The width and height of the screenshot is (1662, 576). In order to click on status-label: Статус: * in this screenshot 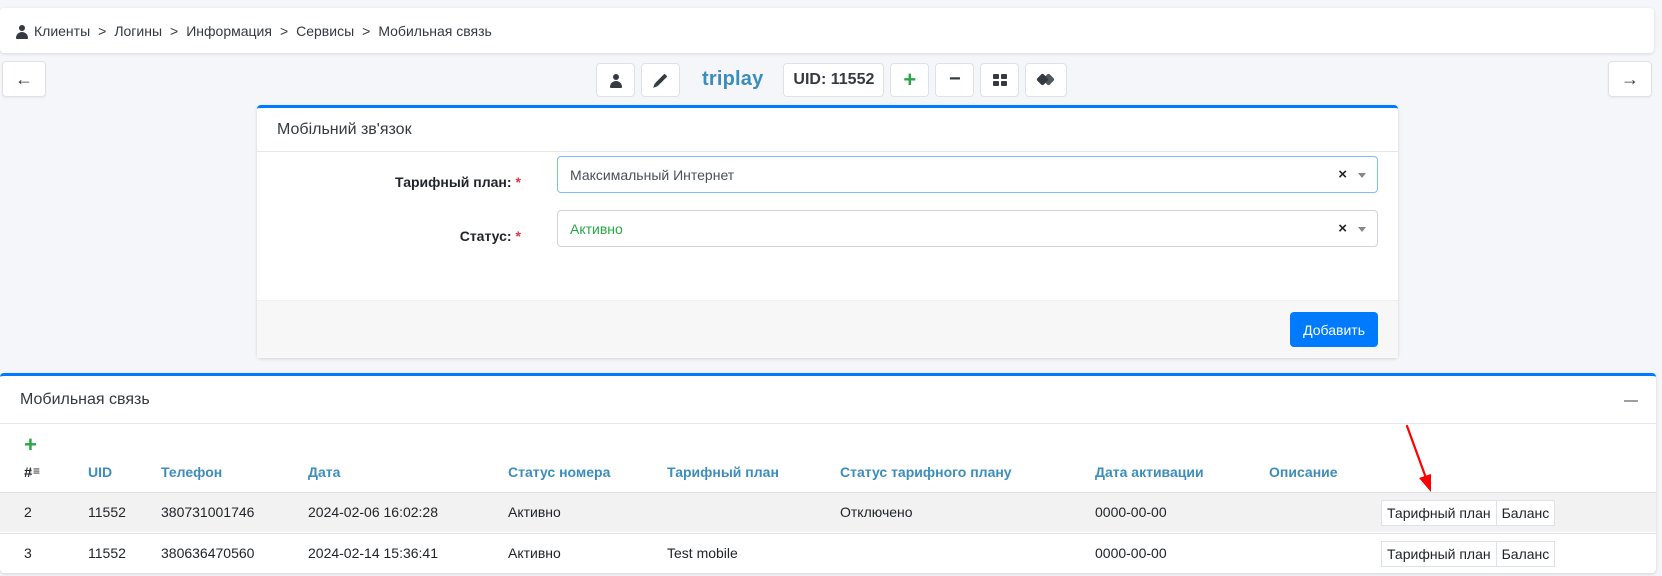, I will do `click(490, 236)`.